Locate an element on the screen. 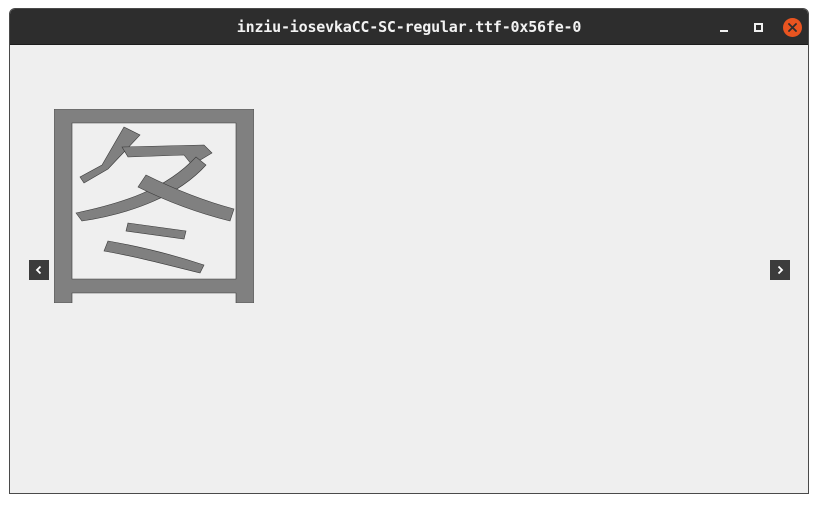 This screenshot has width=820, height=505. maximize-button is located at coordinates (758, 27).